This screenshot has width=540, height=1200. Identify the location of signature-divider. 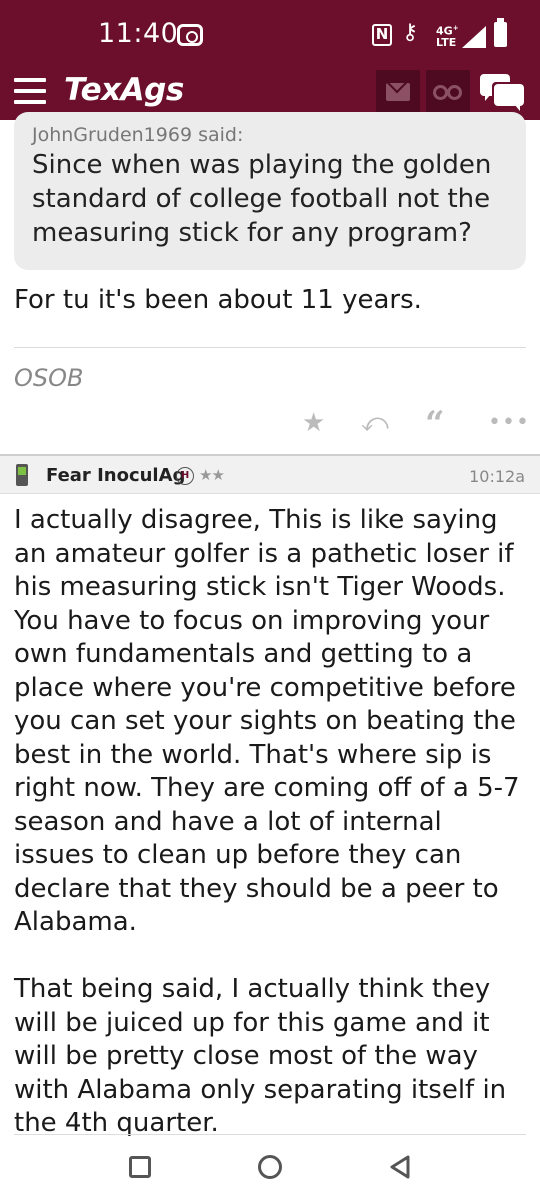
(270, 347).